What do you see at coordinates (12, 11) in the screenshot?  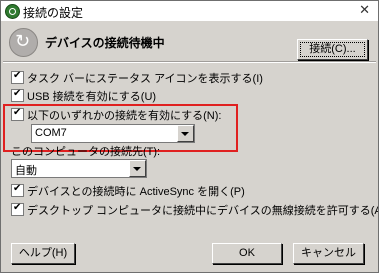 I see `activesync-app-icon` at bounding box center [12, 11].